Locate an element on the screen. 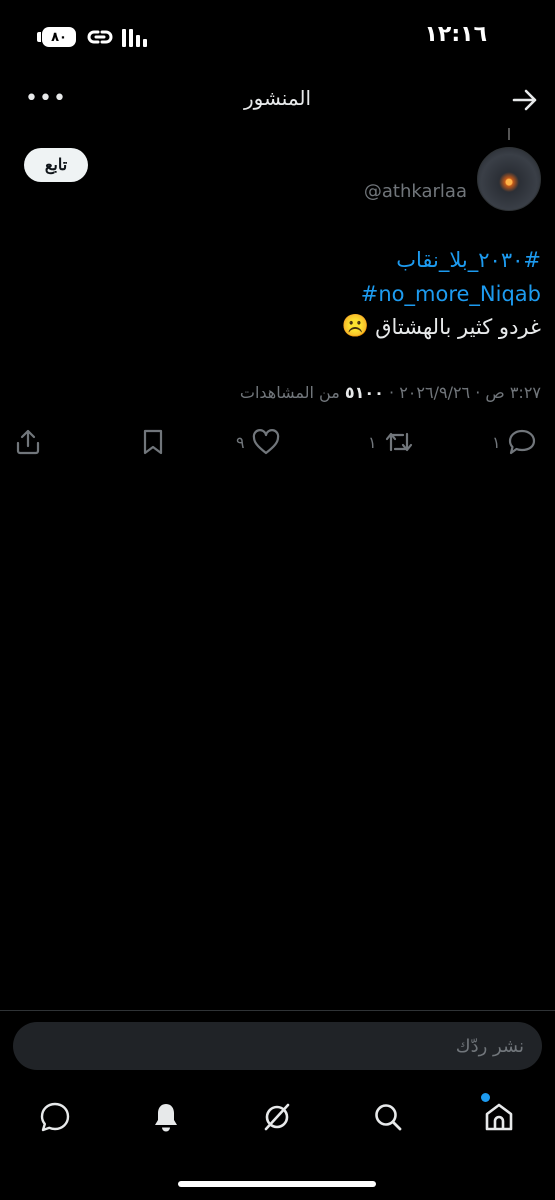 Image resolution: width=555 pixels, height=1200 pixels. message-bubble-icon is located at coordinates (55, 1117).